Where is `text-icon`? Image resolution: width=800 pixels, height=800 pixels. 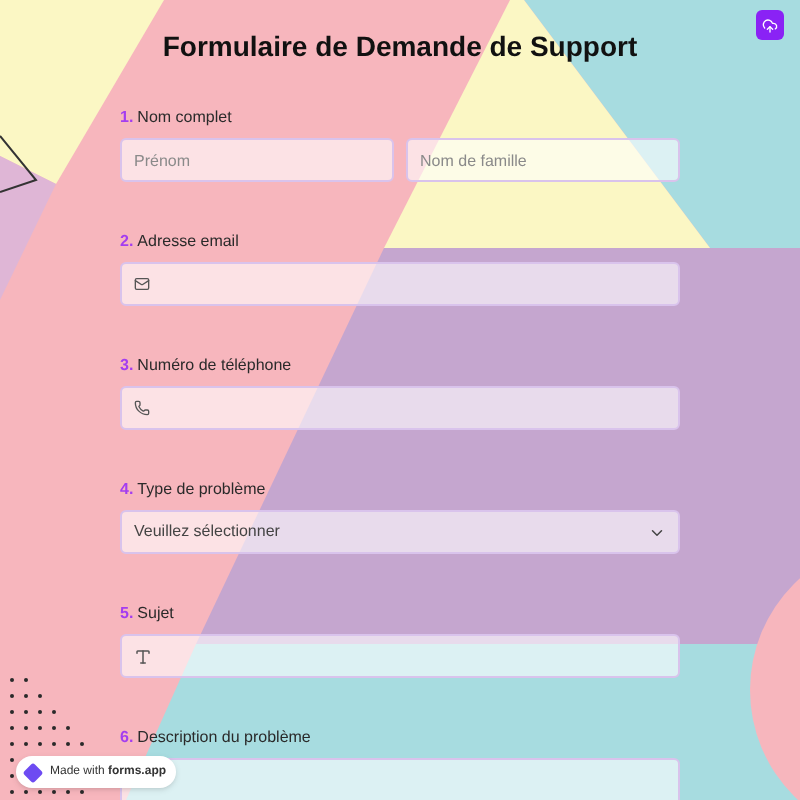 text-icon is located at coordinates (143, 656).